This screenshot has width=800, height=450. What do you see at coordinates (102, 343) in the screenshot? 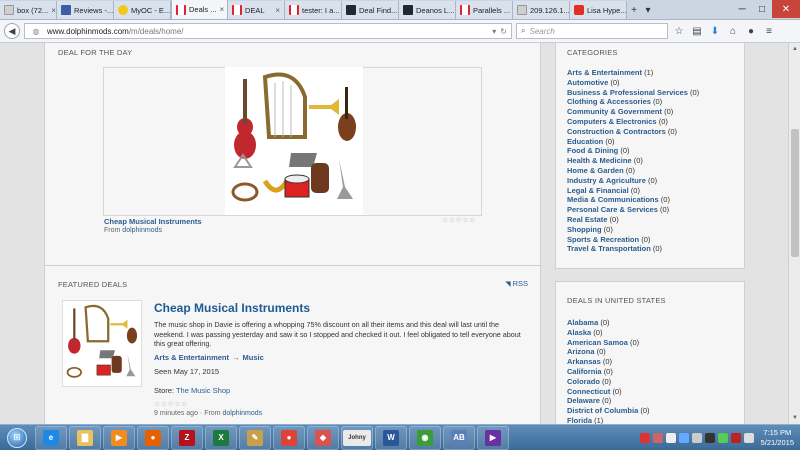
I see `featured-deal-image` at bounding box center [102, 343].